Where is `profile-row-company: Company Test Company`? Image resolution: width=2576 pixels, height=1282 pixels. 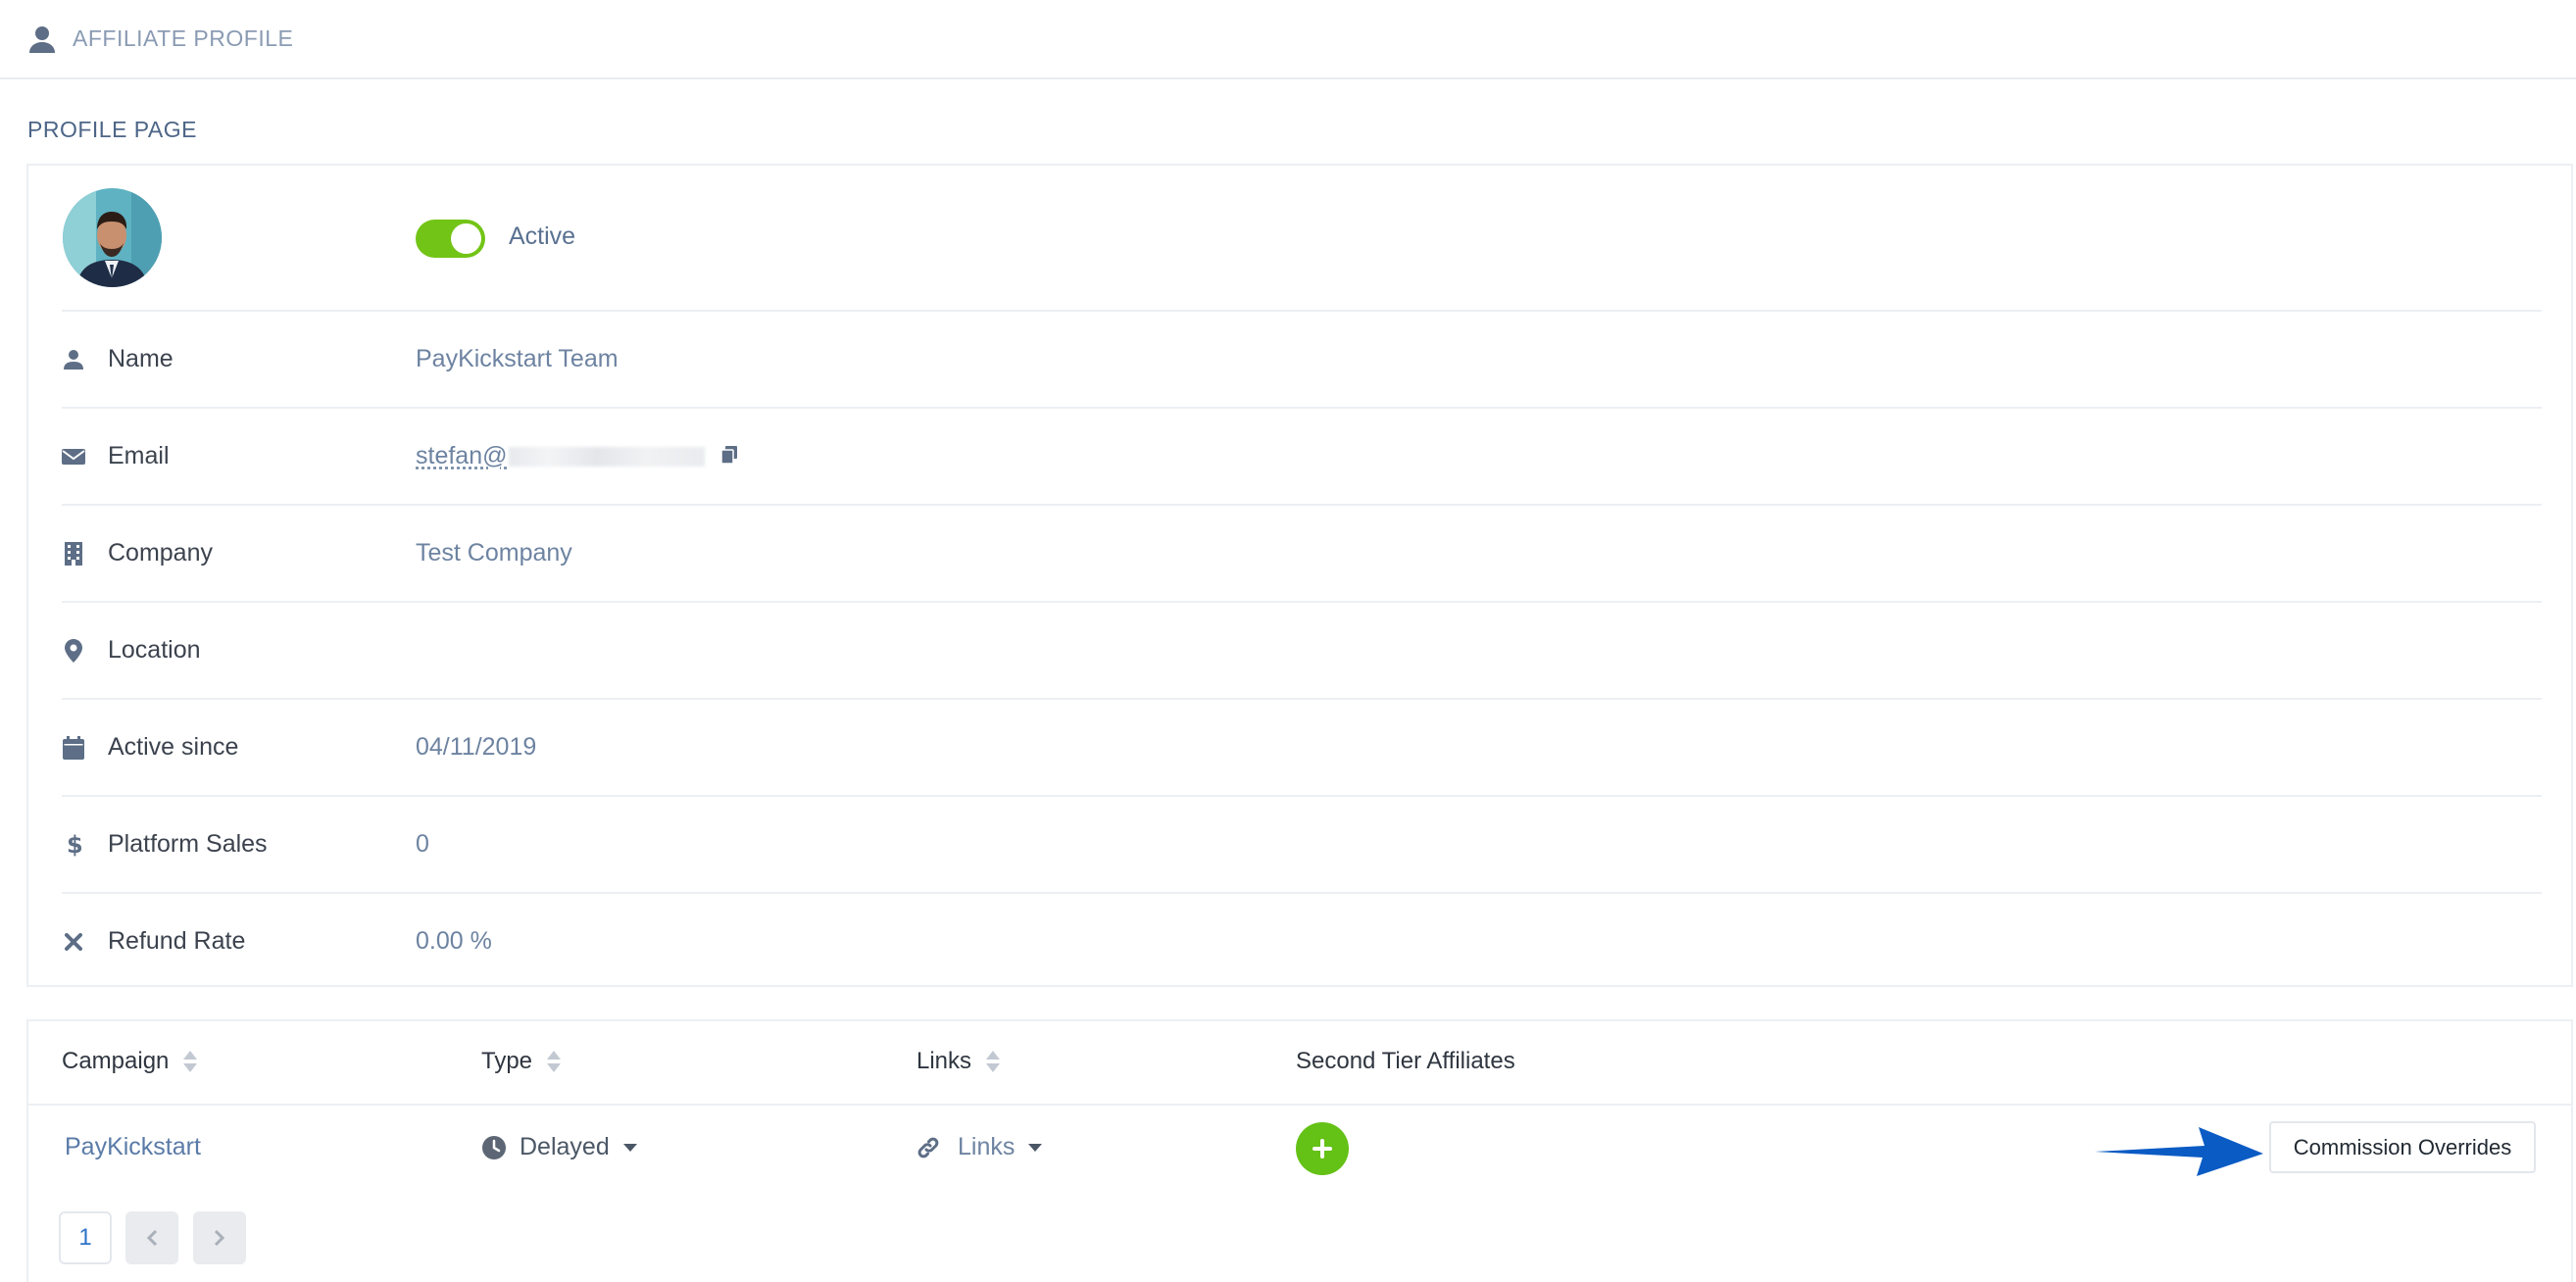
profile-row-company: Company Test Company is located at coordinates (1302, 552).